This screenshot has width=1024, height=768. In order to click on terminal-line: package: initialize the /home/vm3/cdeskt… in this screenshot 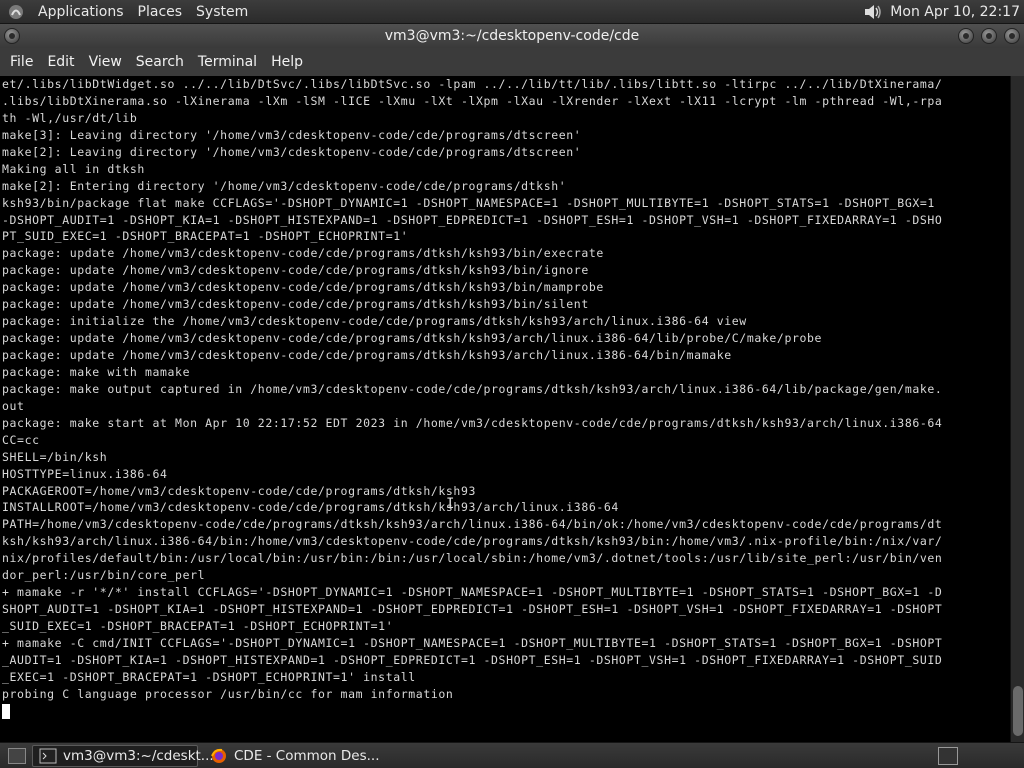, I will do `click(374, 321)`.